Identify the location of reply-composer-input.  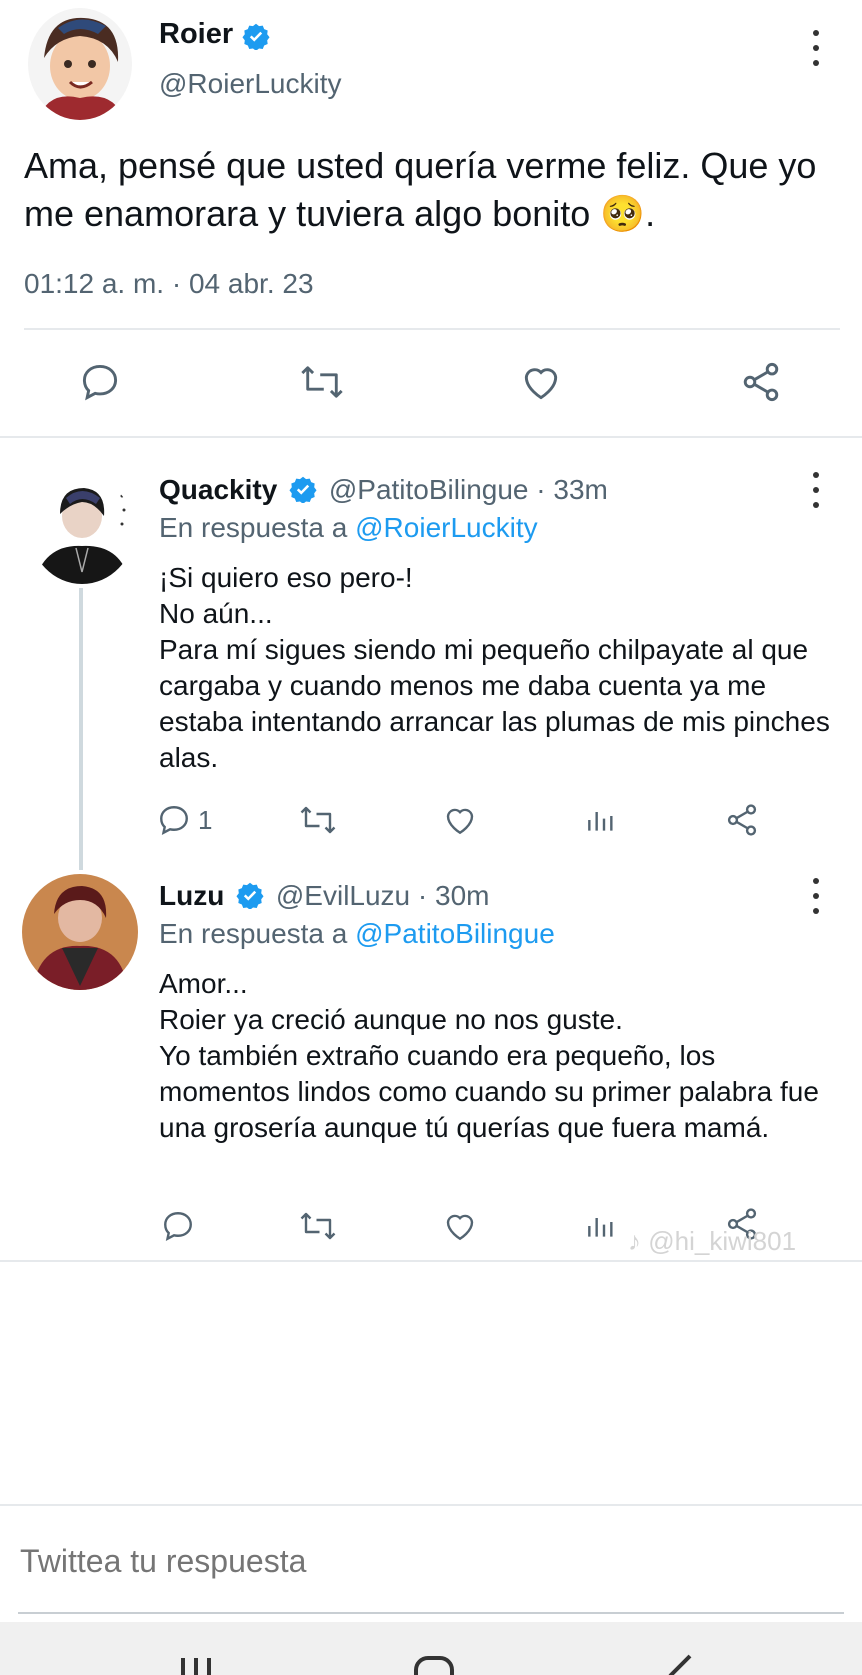
(430, 1561).